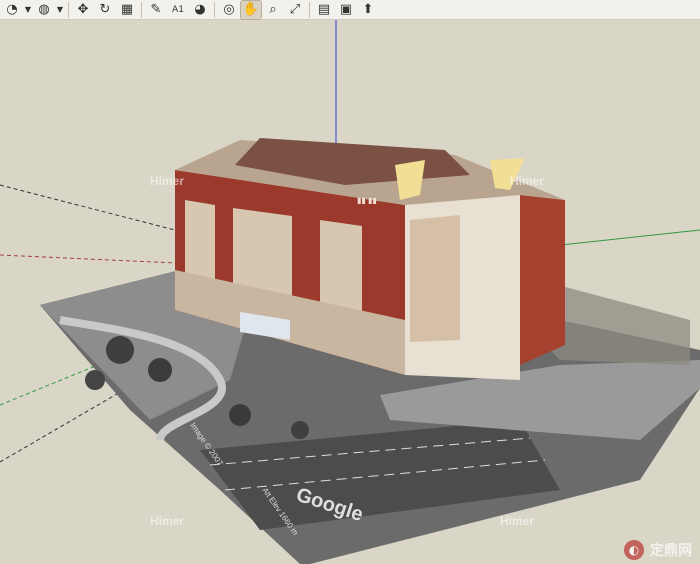 Image resolution: width=700 pixels, height=564 pixels. I want to click on site-logo-text: 定鼎网, so click(671, 551).